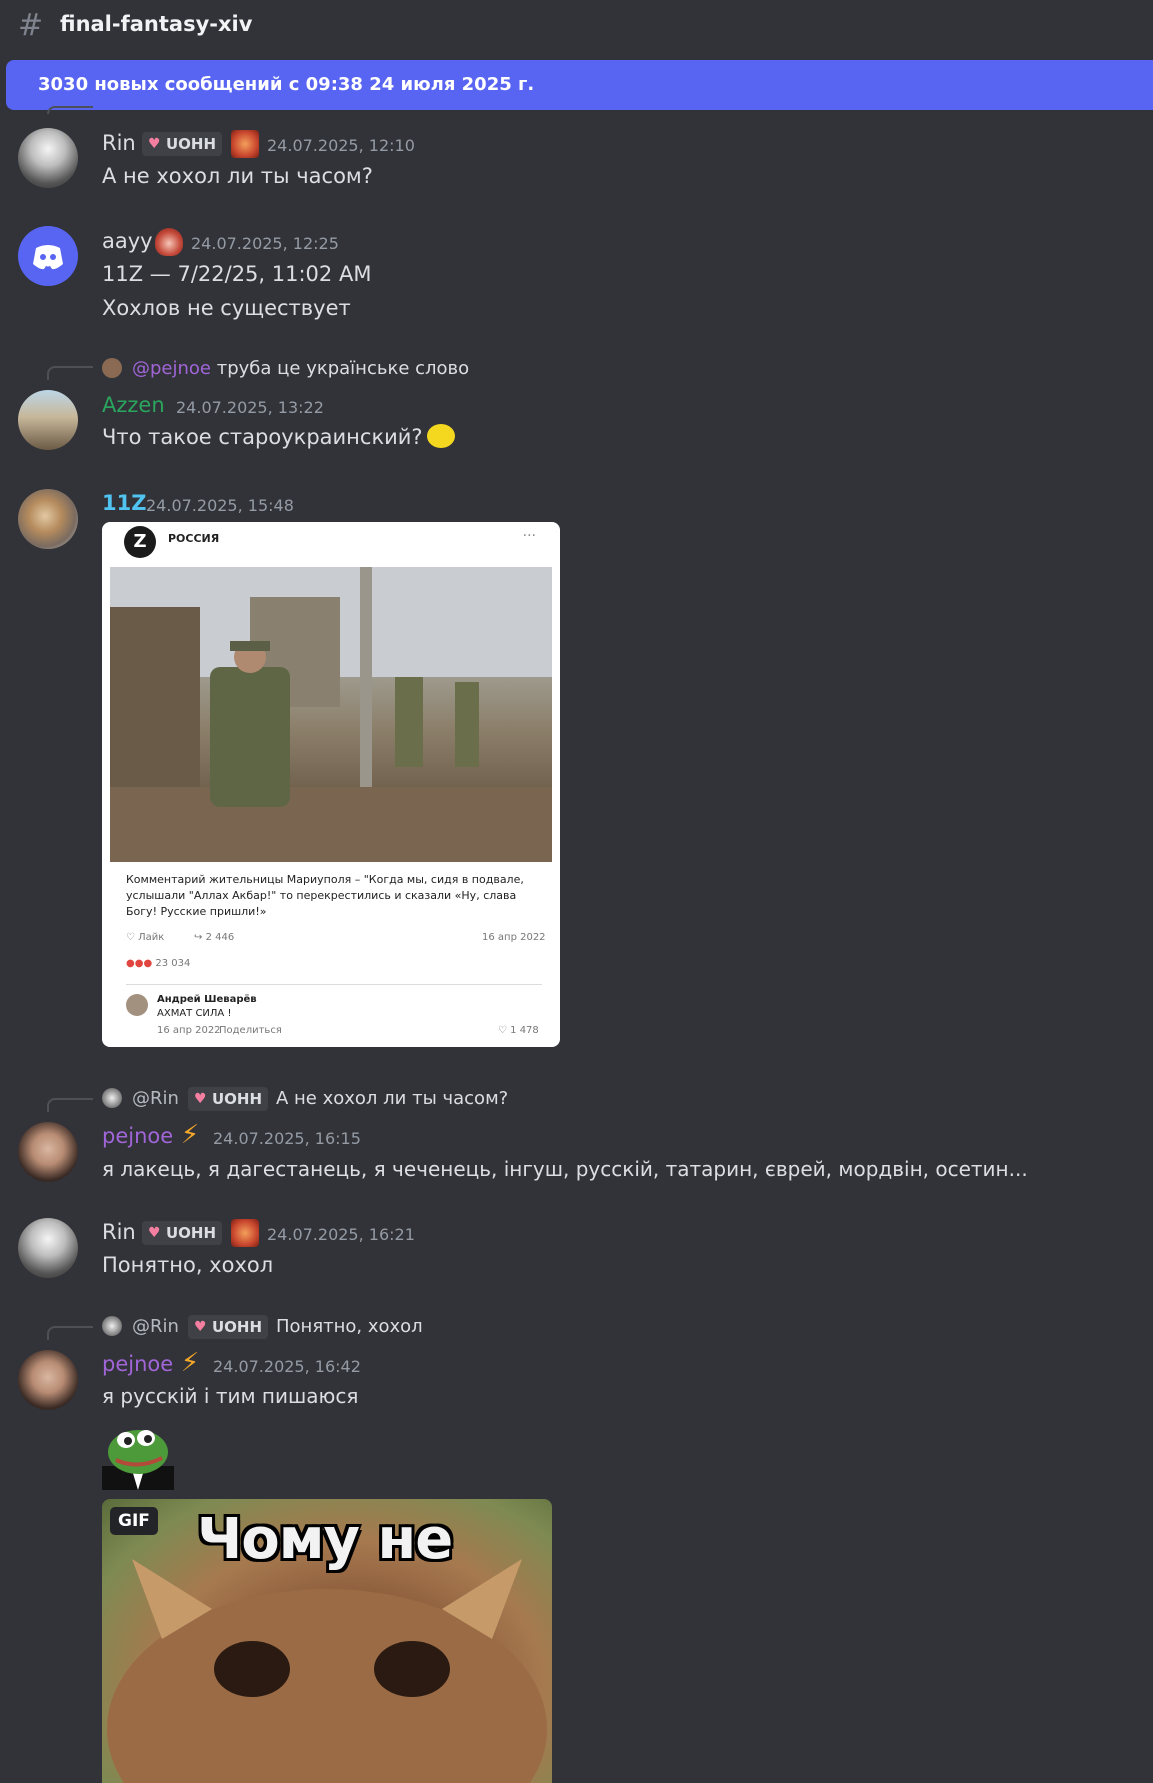  Describe the element at coordinates (145, 937) in the screenshot. I see `like-button: ♡ Лайк` at that location.